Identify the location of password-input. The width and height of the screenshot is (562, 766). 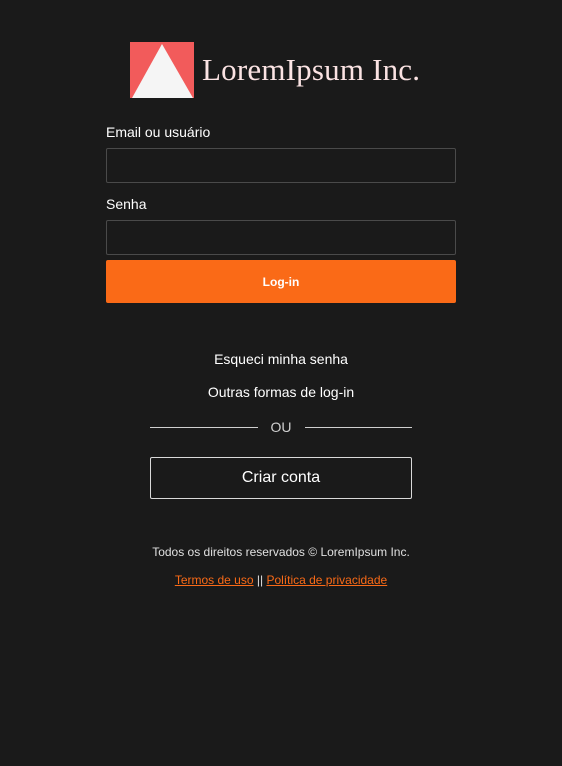
(281, 237).